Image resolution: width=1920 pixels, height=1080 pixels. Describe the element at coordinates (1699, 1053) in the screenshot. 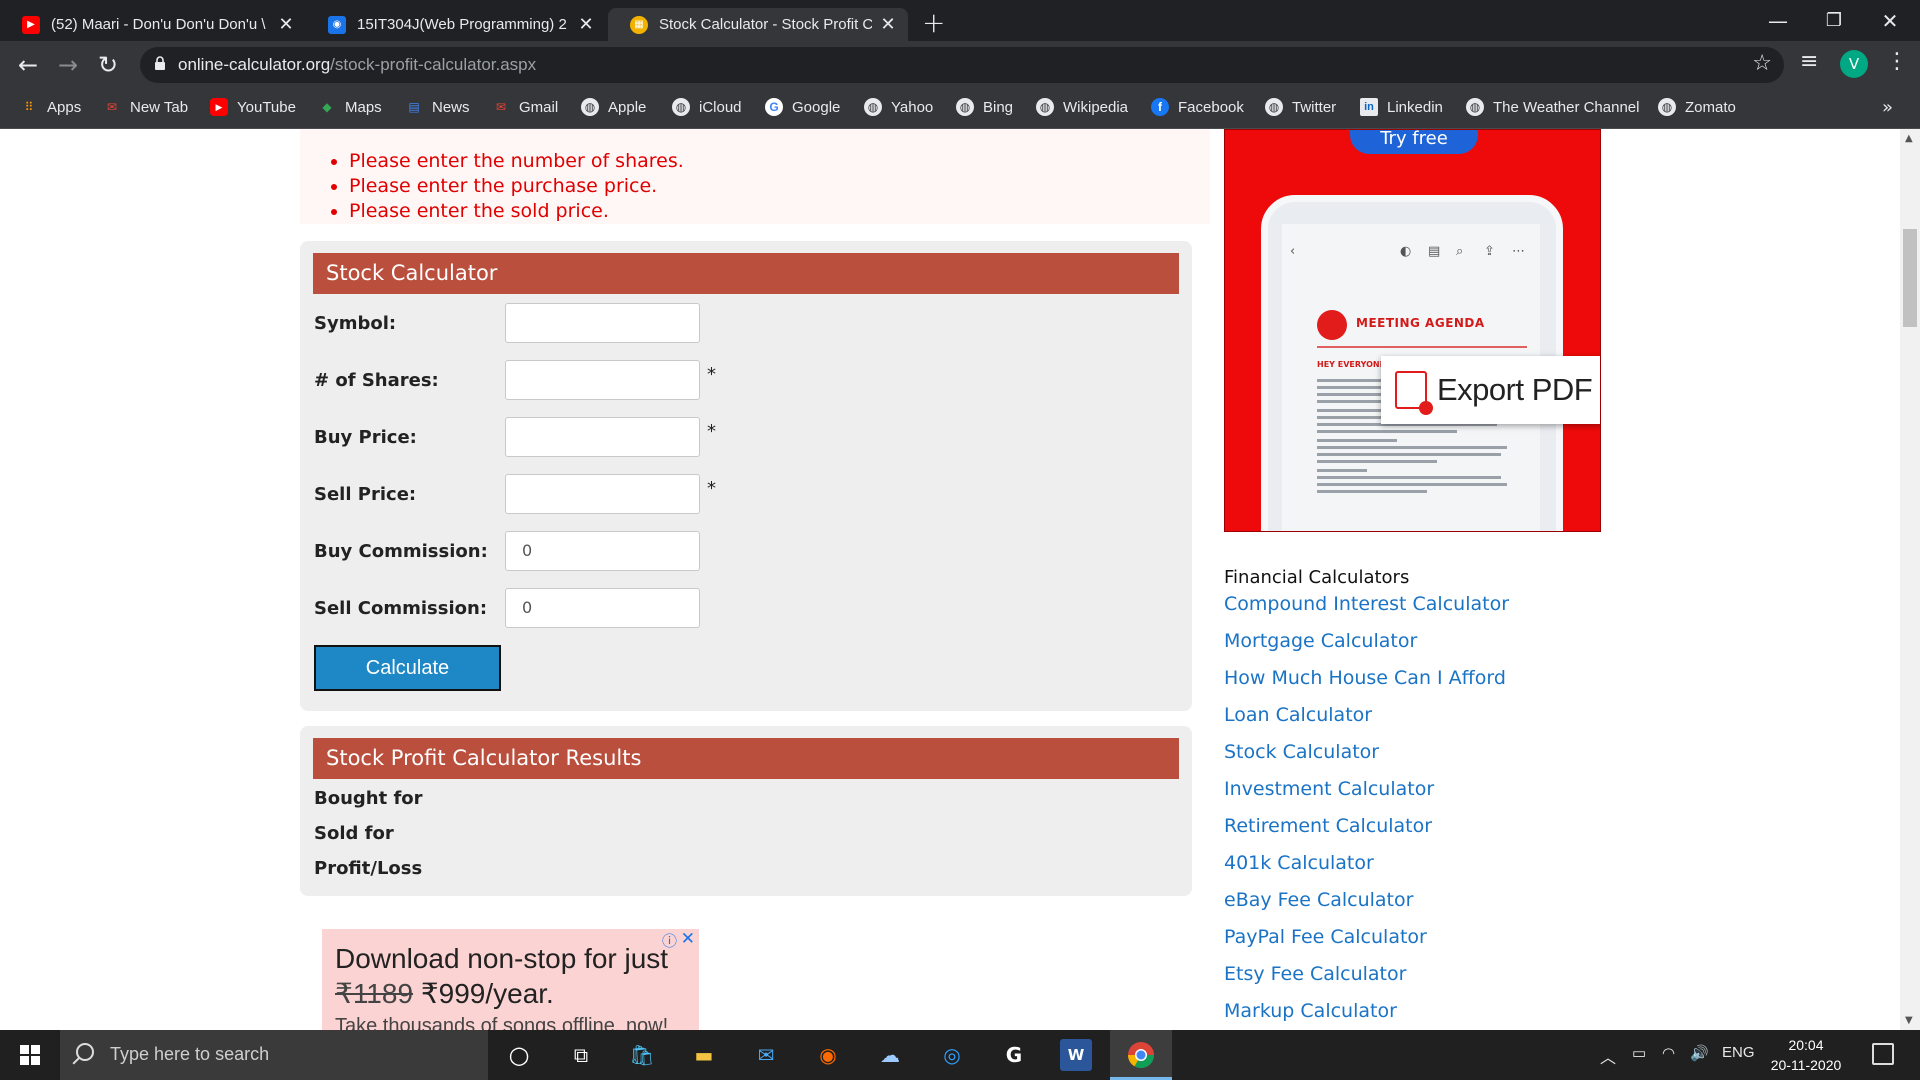

I see `volume-icon: 🔊` at that location.